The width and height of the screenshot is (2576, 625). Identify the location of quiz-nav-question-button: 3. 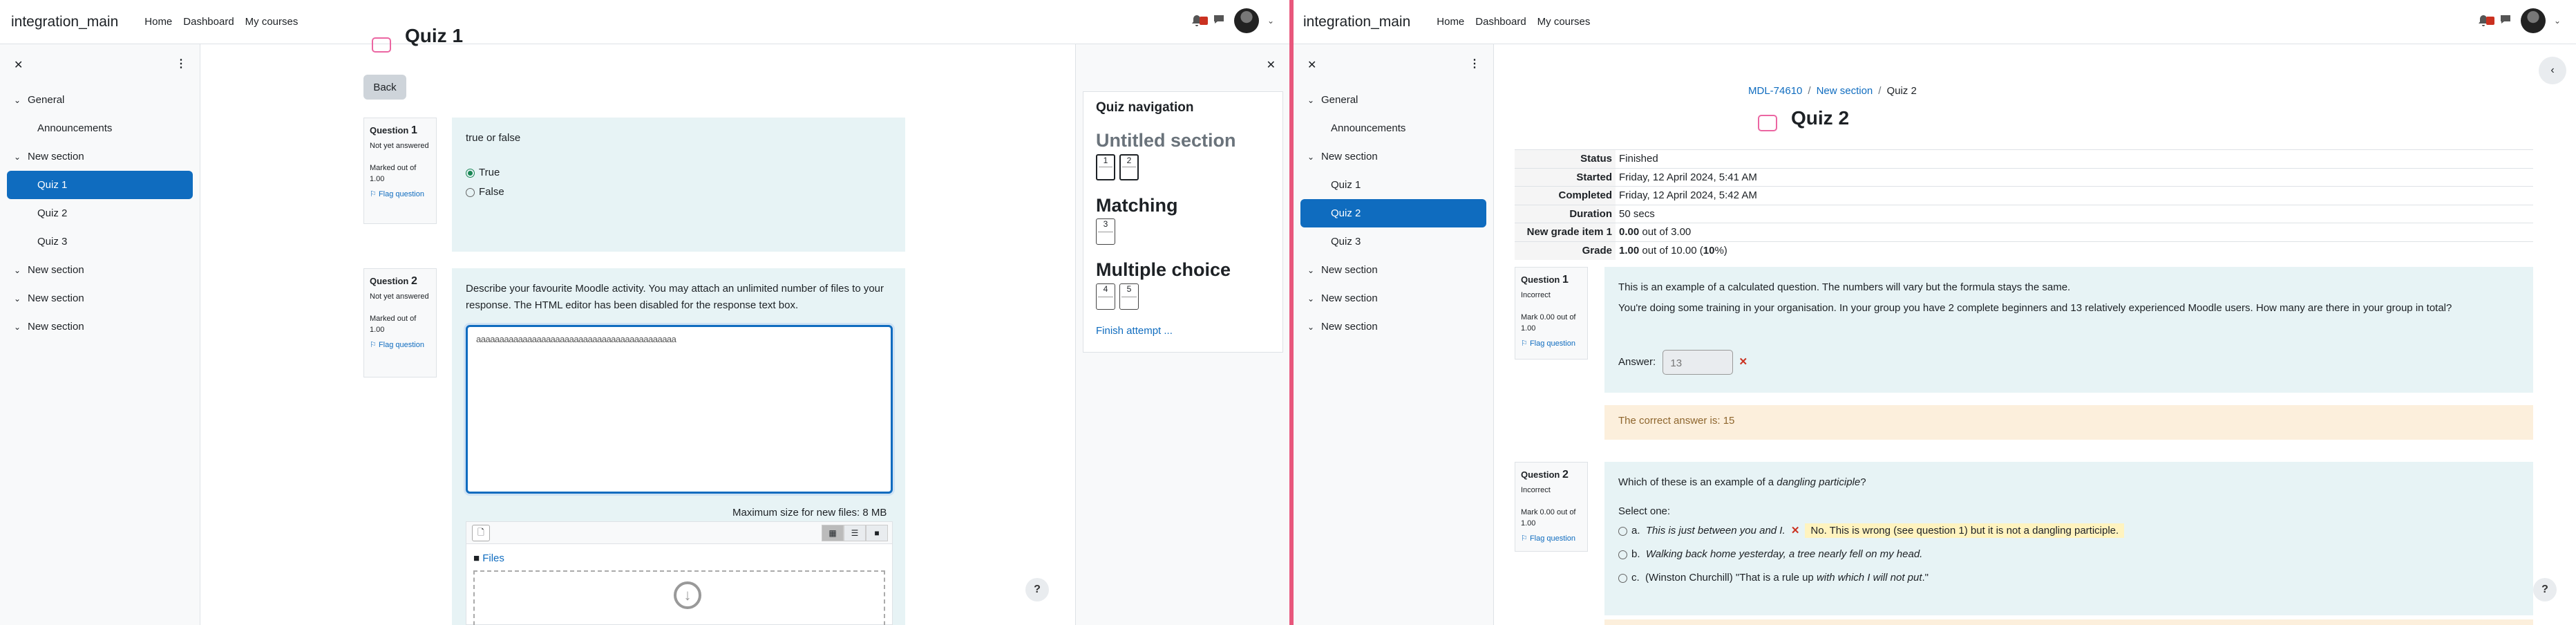
(1105, 231).